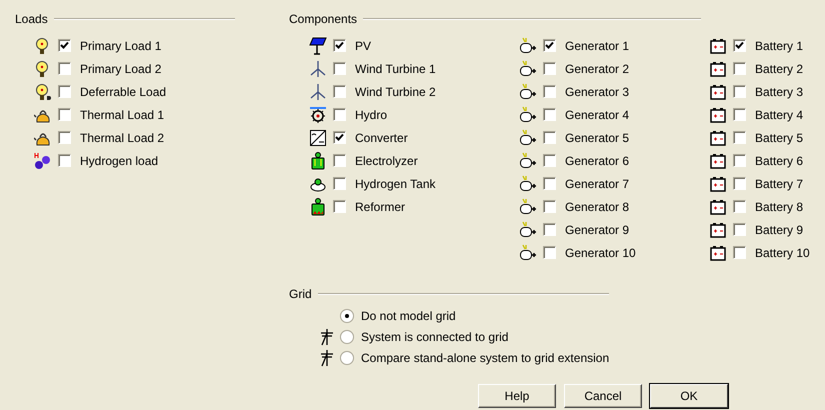 The width and height of the screenshot is (825, 410). What do you see at coordinates (121, 45) in the screenshot?
I see `checkbox-label: Primary Load 1` at bounding box center [121, 45].